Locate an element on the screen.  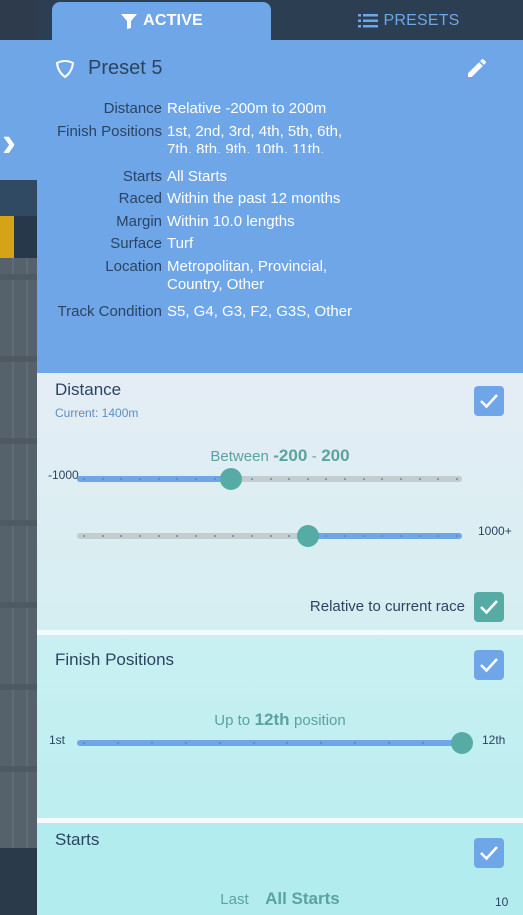
distance-min-label: -1000 is located at coordinates (63, 475).